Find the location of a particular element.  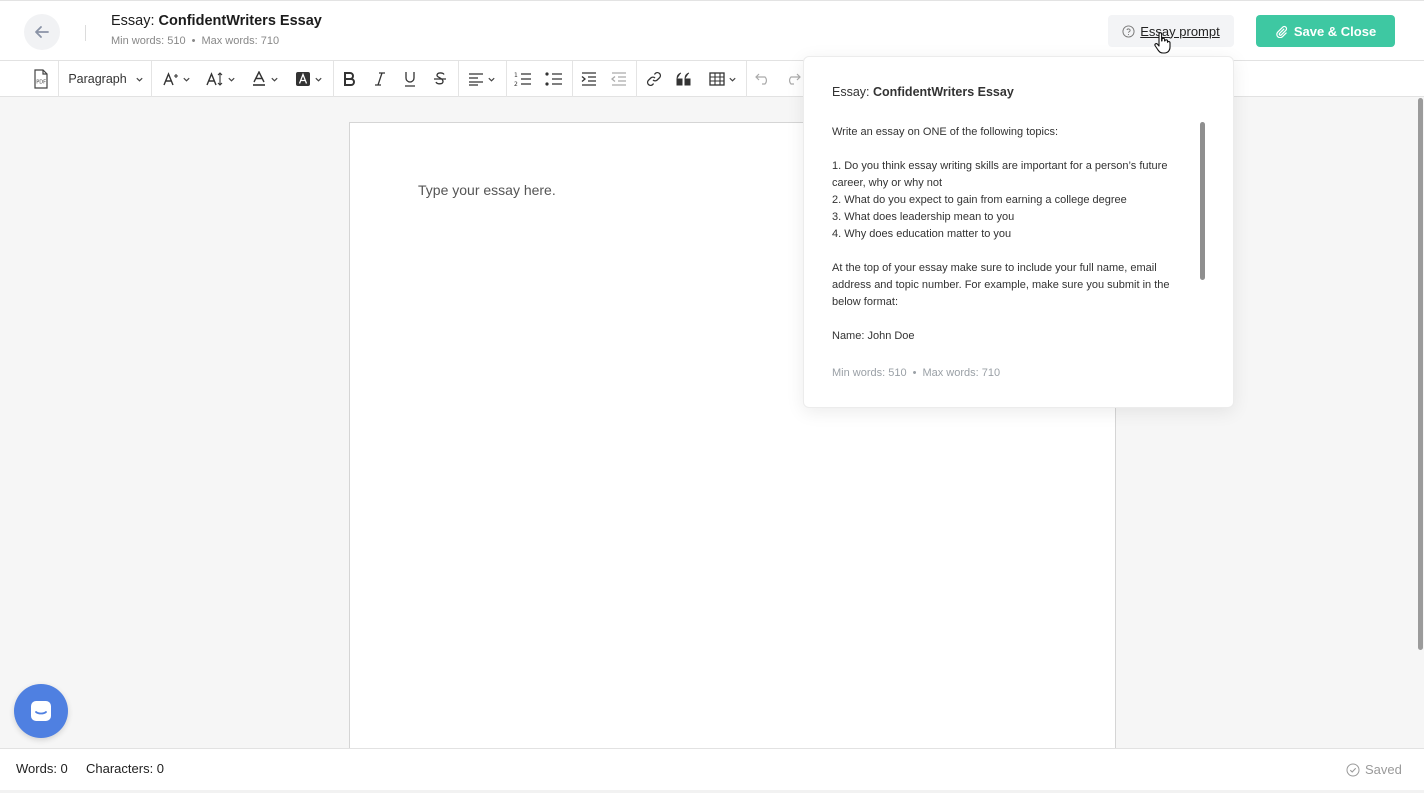

arrow-left-icon is located at coordinates (42, 32).